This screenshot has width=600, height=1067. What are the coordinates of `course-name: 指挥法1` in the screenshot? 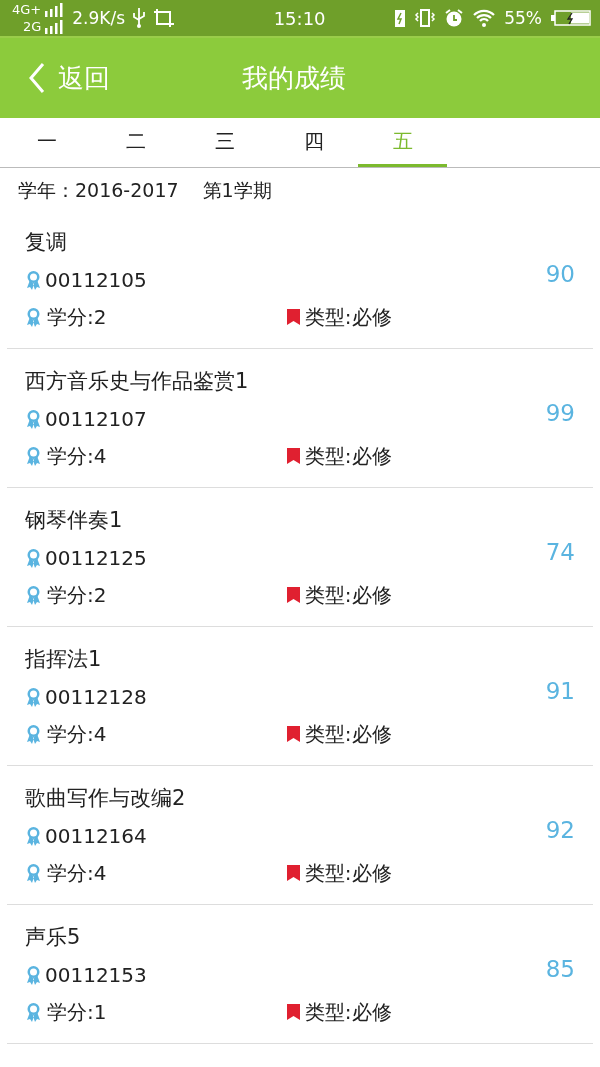 It's located at (64, 659).